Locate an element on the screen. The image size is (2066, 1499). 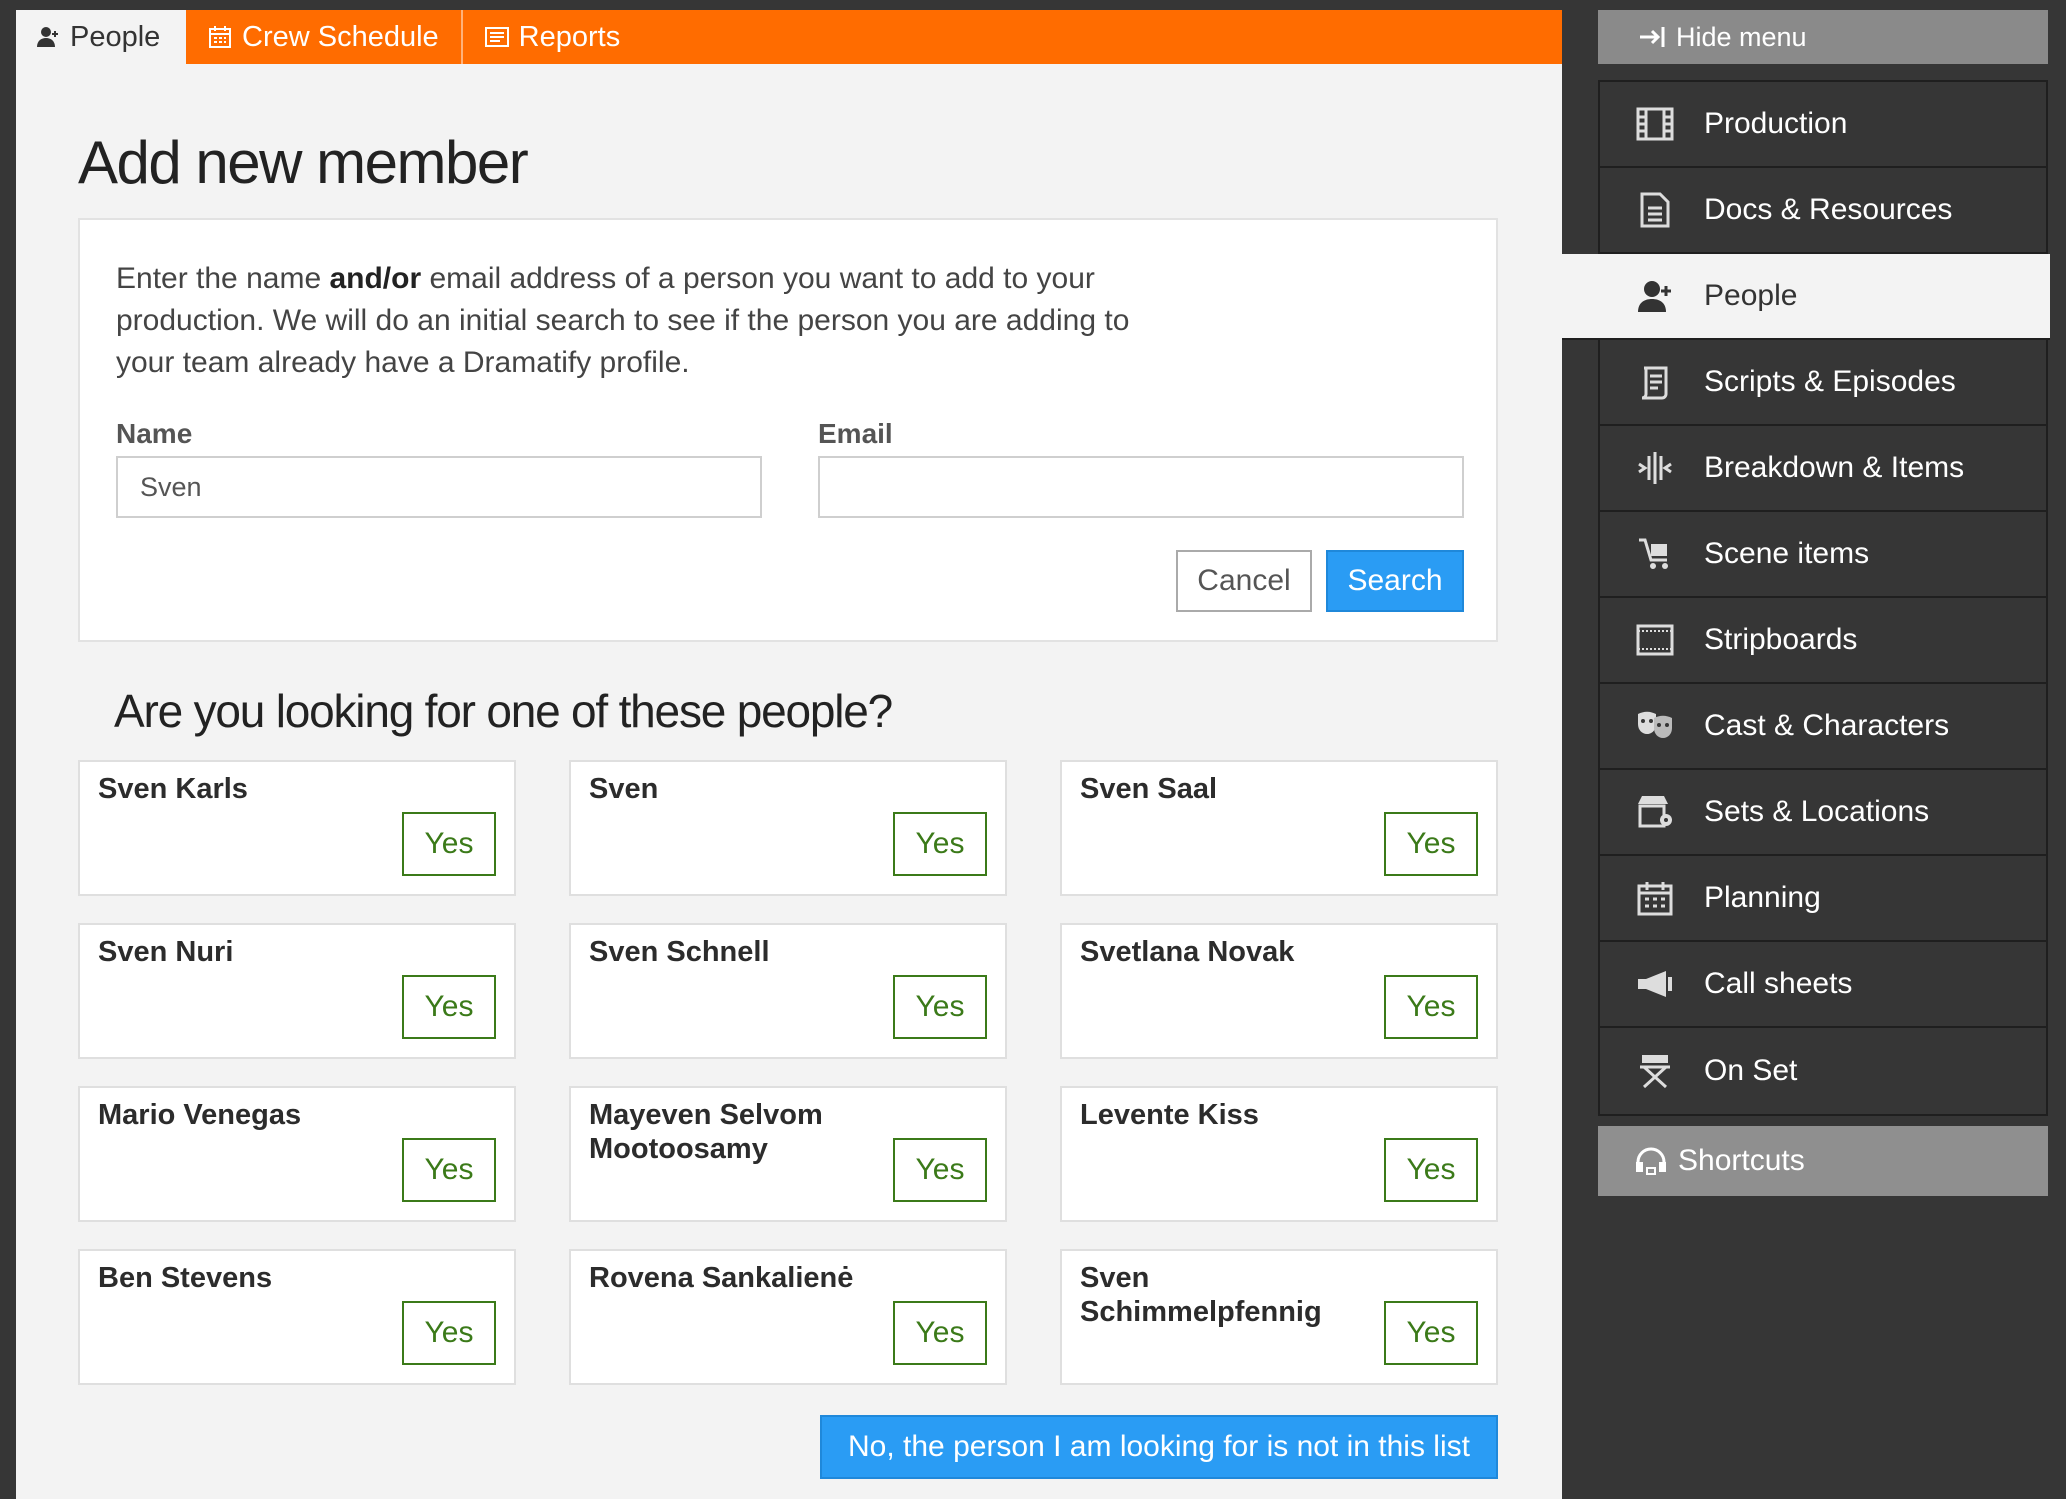
tab-label: Reports is located at coordinates (569, 36).